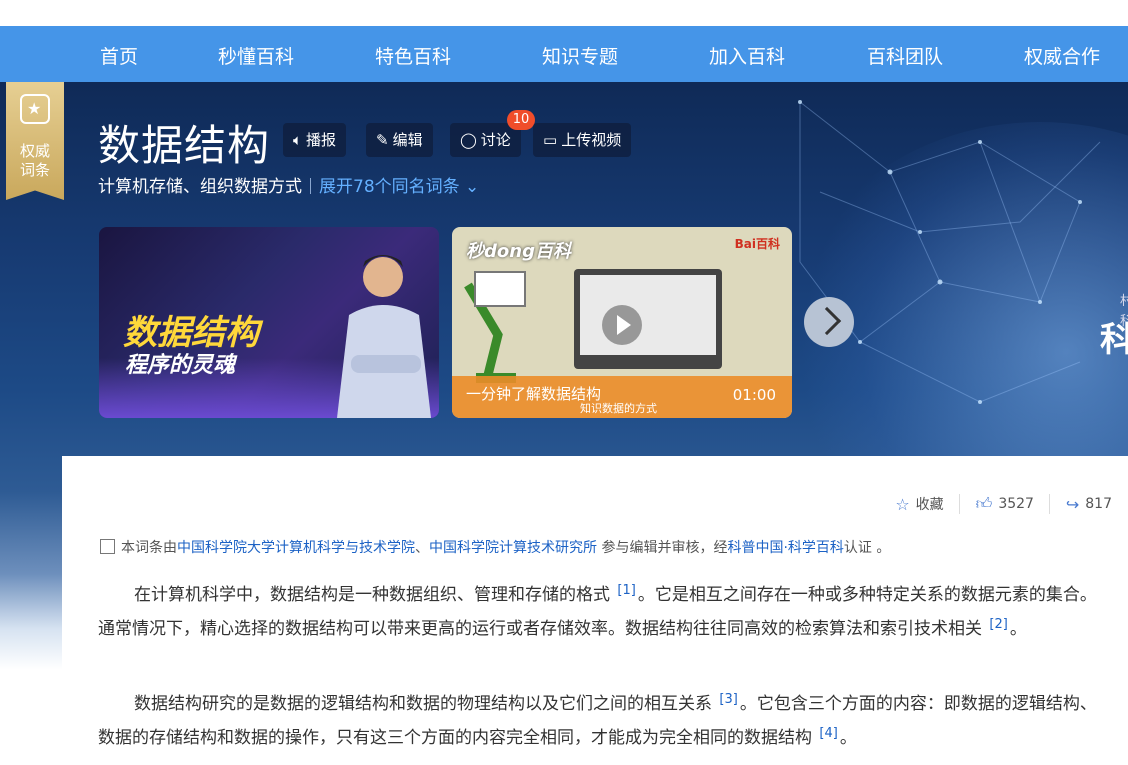 This screenshot has width=1128, height=765. What do you see at coordinates (495, 140) in the screenshot?
I see `discuss-label: 讨论` at bounding box center [495, 140].